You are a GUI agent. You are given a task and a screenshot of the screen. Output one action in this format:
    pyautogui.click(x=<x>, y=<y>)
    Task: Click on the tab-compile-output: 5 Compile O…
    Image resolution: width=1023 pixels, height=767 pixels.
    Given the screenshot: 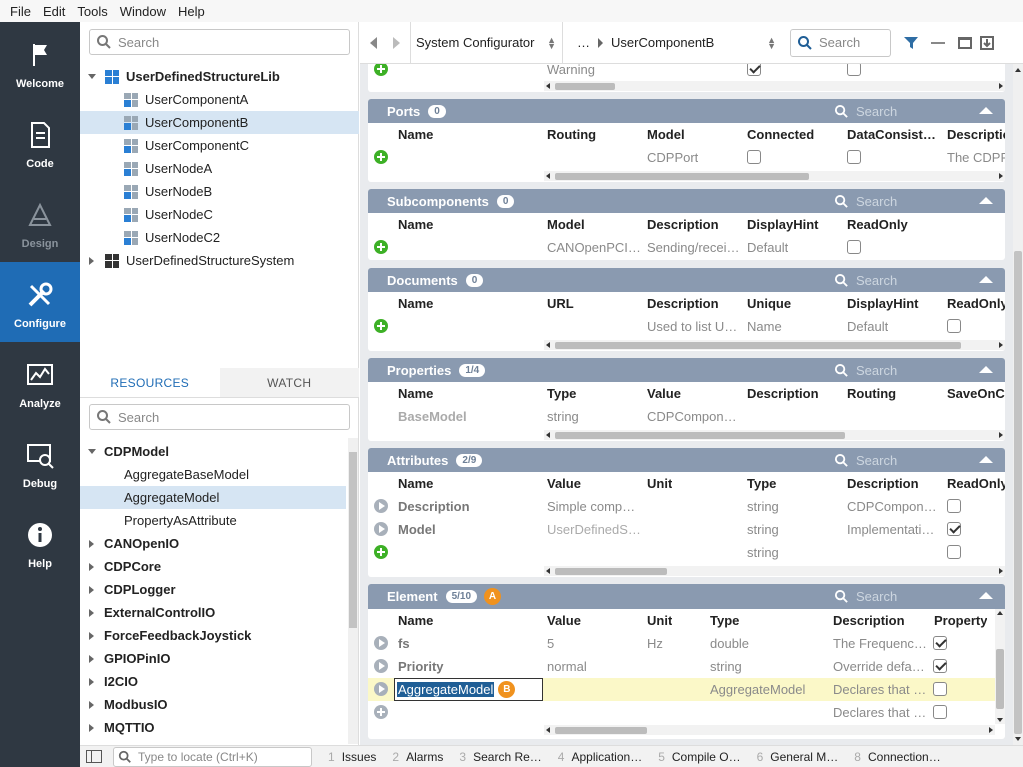 What is the action you would take?
    pyautogui.click(x=699, y=757)
    